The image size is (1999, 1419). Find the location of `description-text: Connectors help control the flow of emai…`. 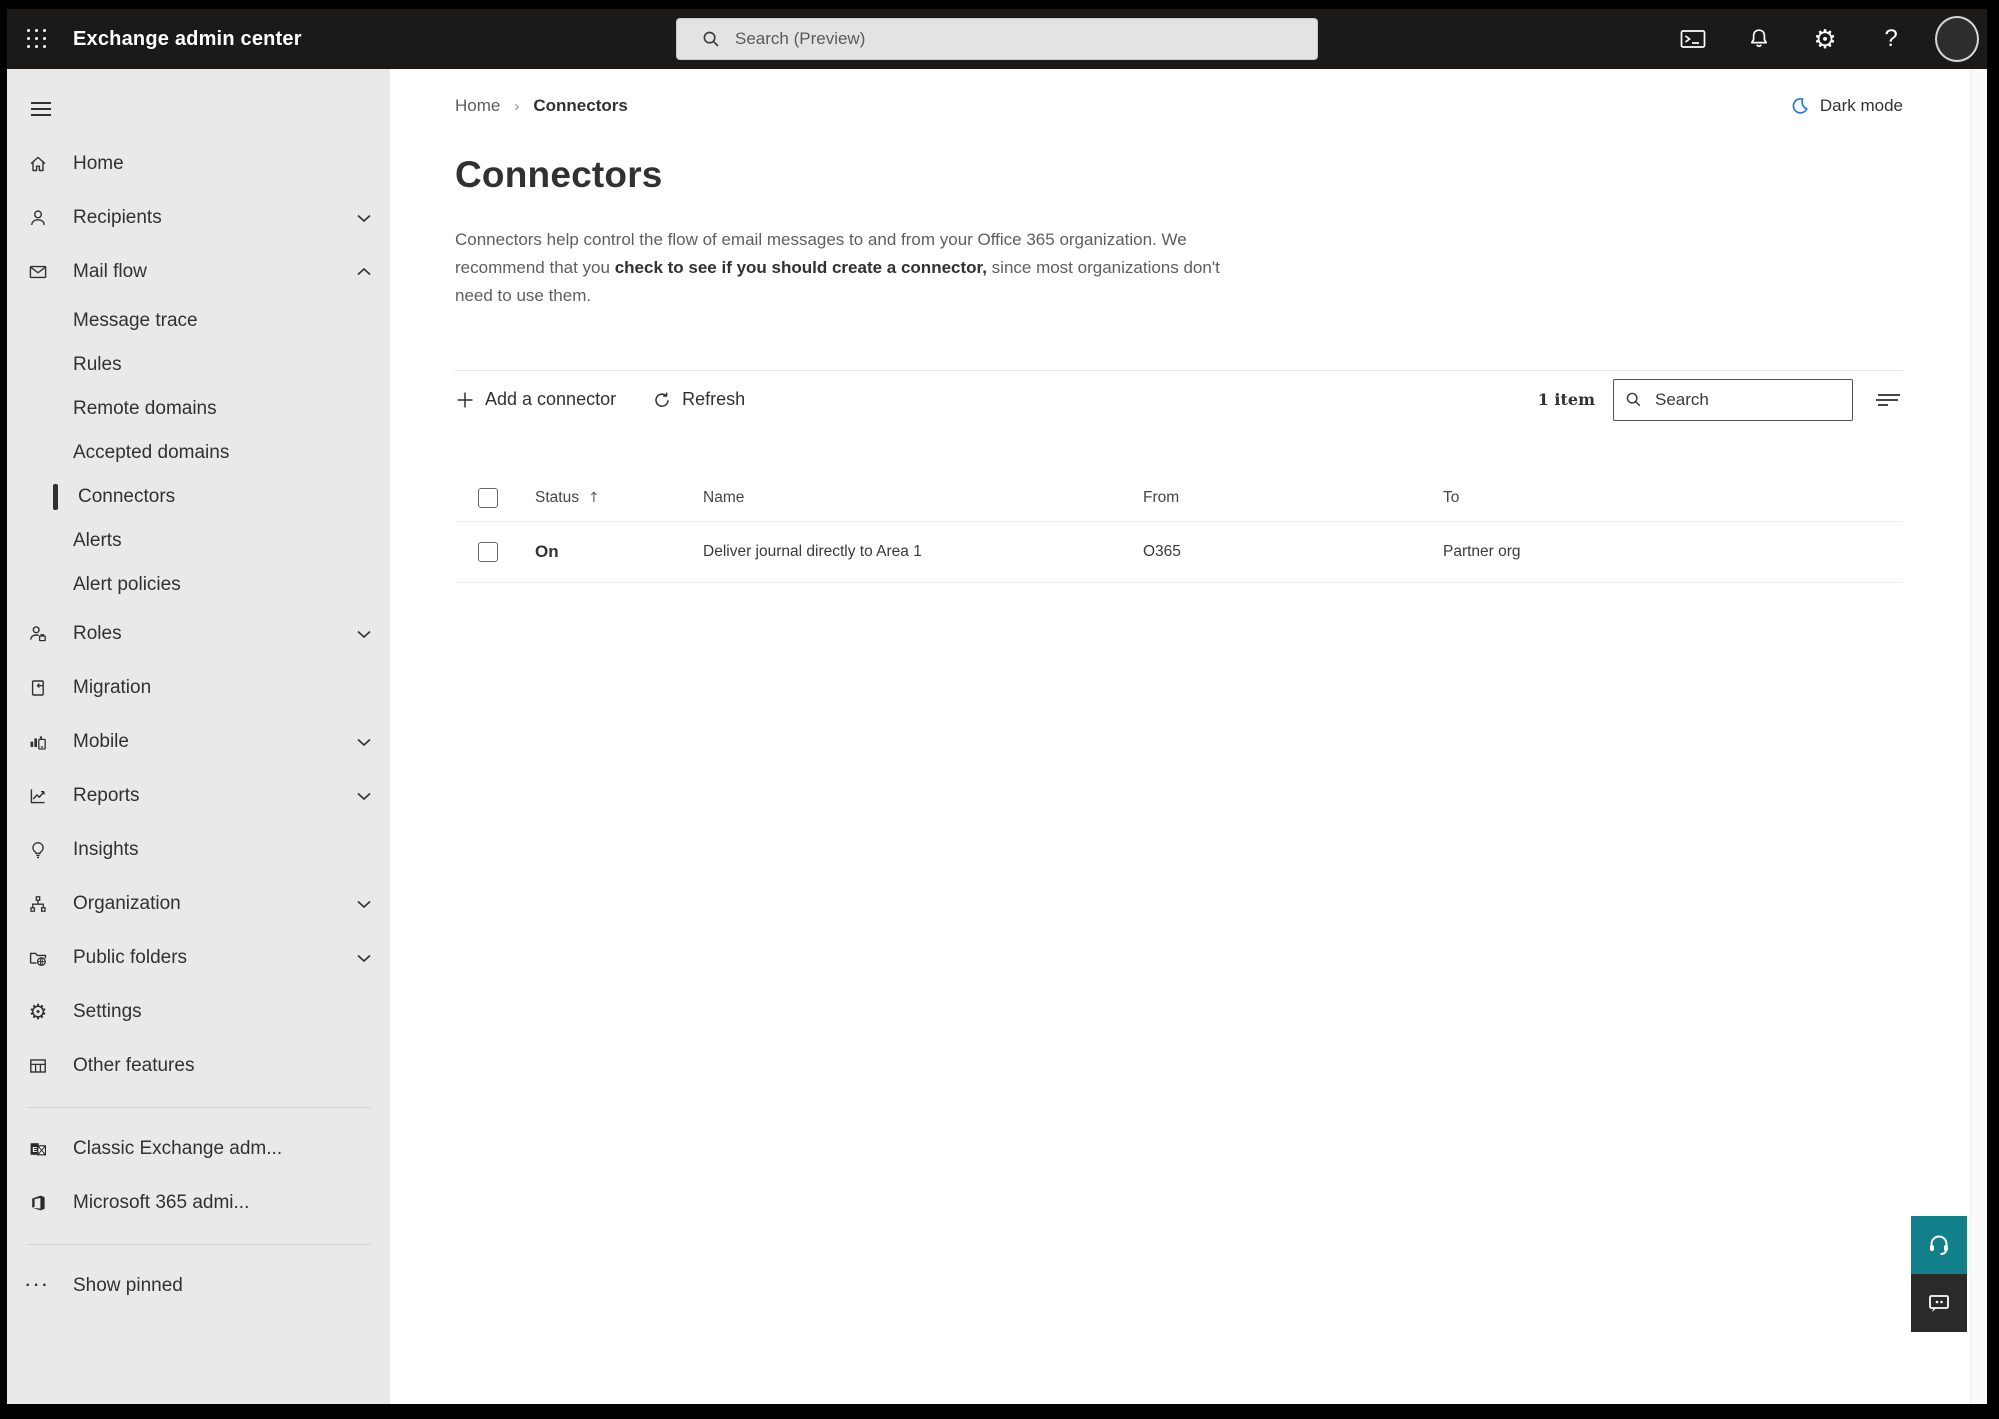

description-text: Connectors help control the flow of emai… is located at coordinates (821, 239).